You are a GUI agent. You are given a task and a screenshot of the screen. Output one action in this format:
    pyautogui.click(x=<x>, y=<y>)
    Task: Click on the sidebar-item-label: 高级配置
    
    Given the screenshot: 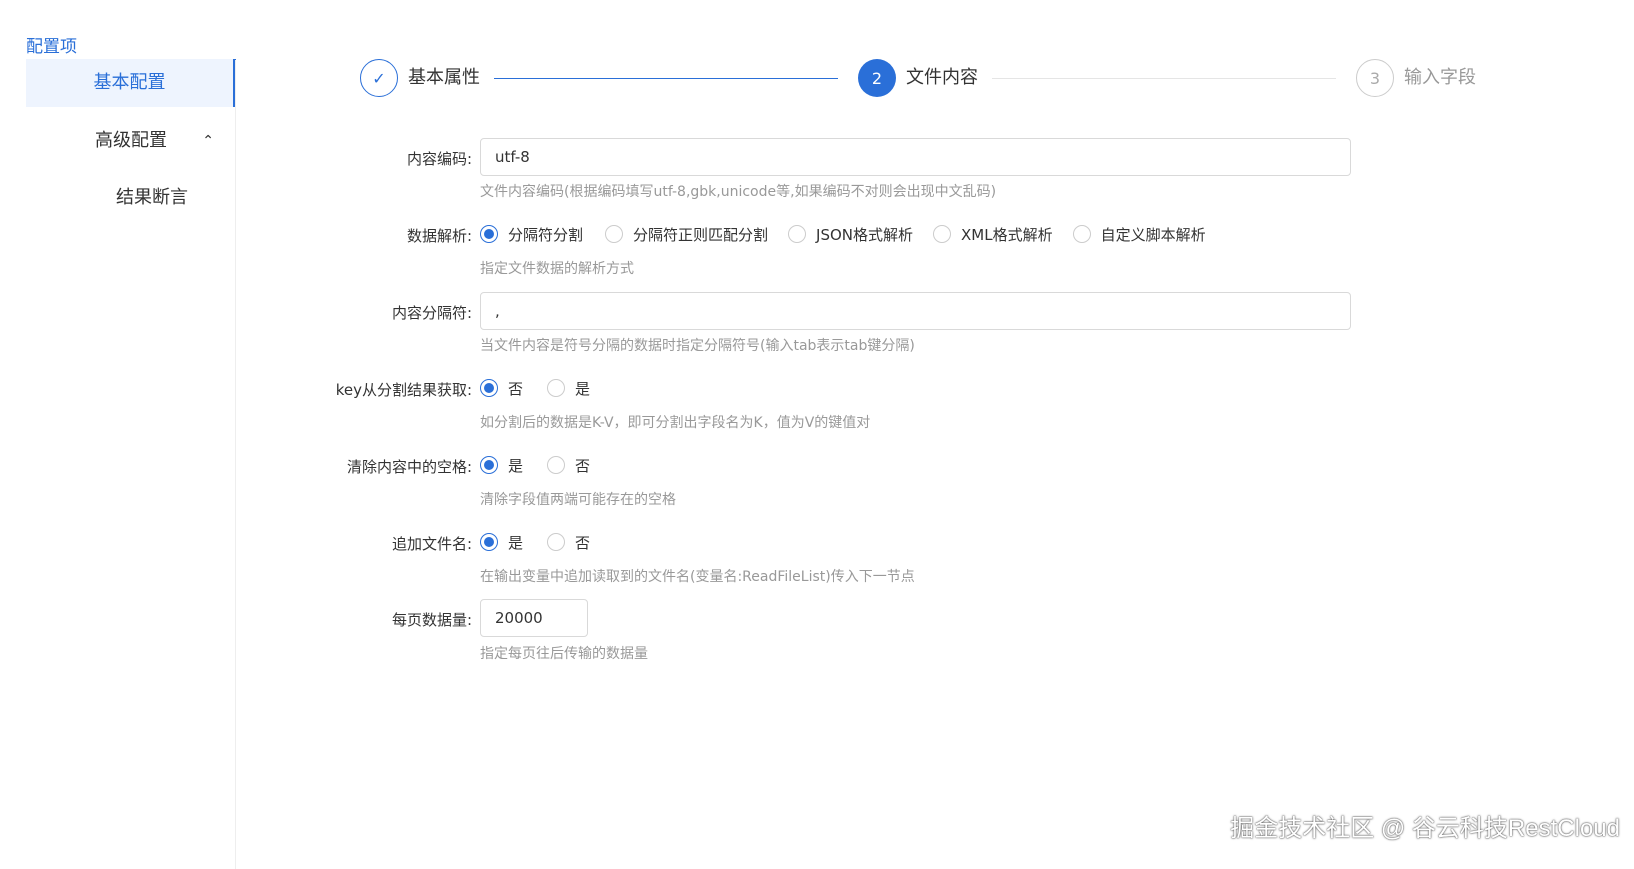 What is the action you would take?
    pyautogui.click(x=131, y=140)
    